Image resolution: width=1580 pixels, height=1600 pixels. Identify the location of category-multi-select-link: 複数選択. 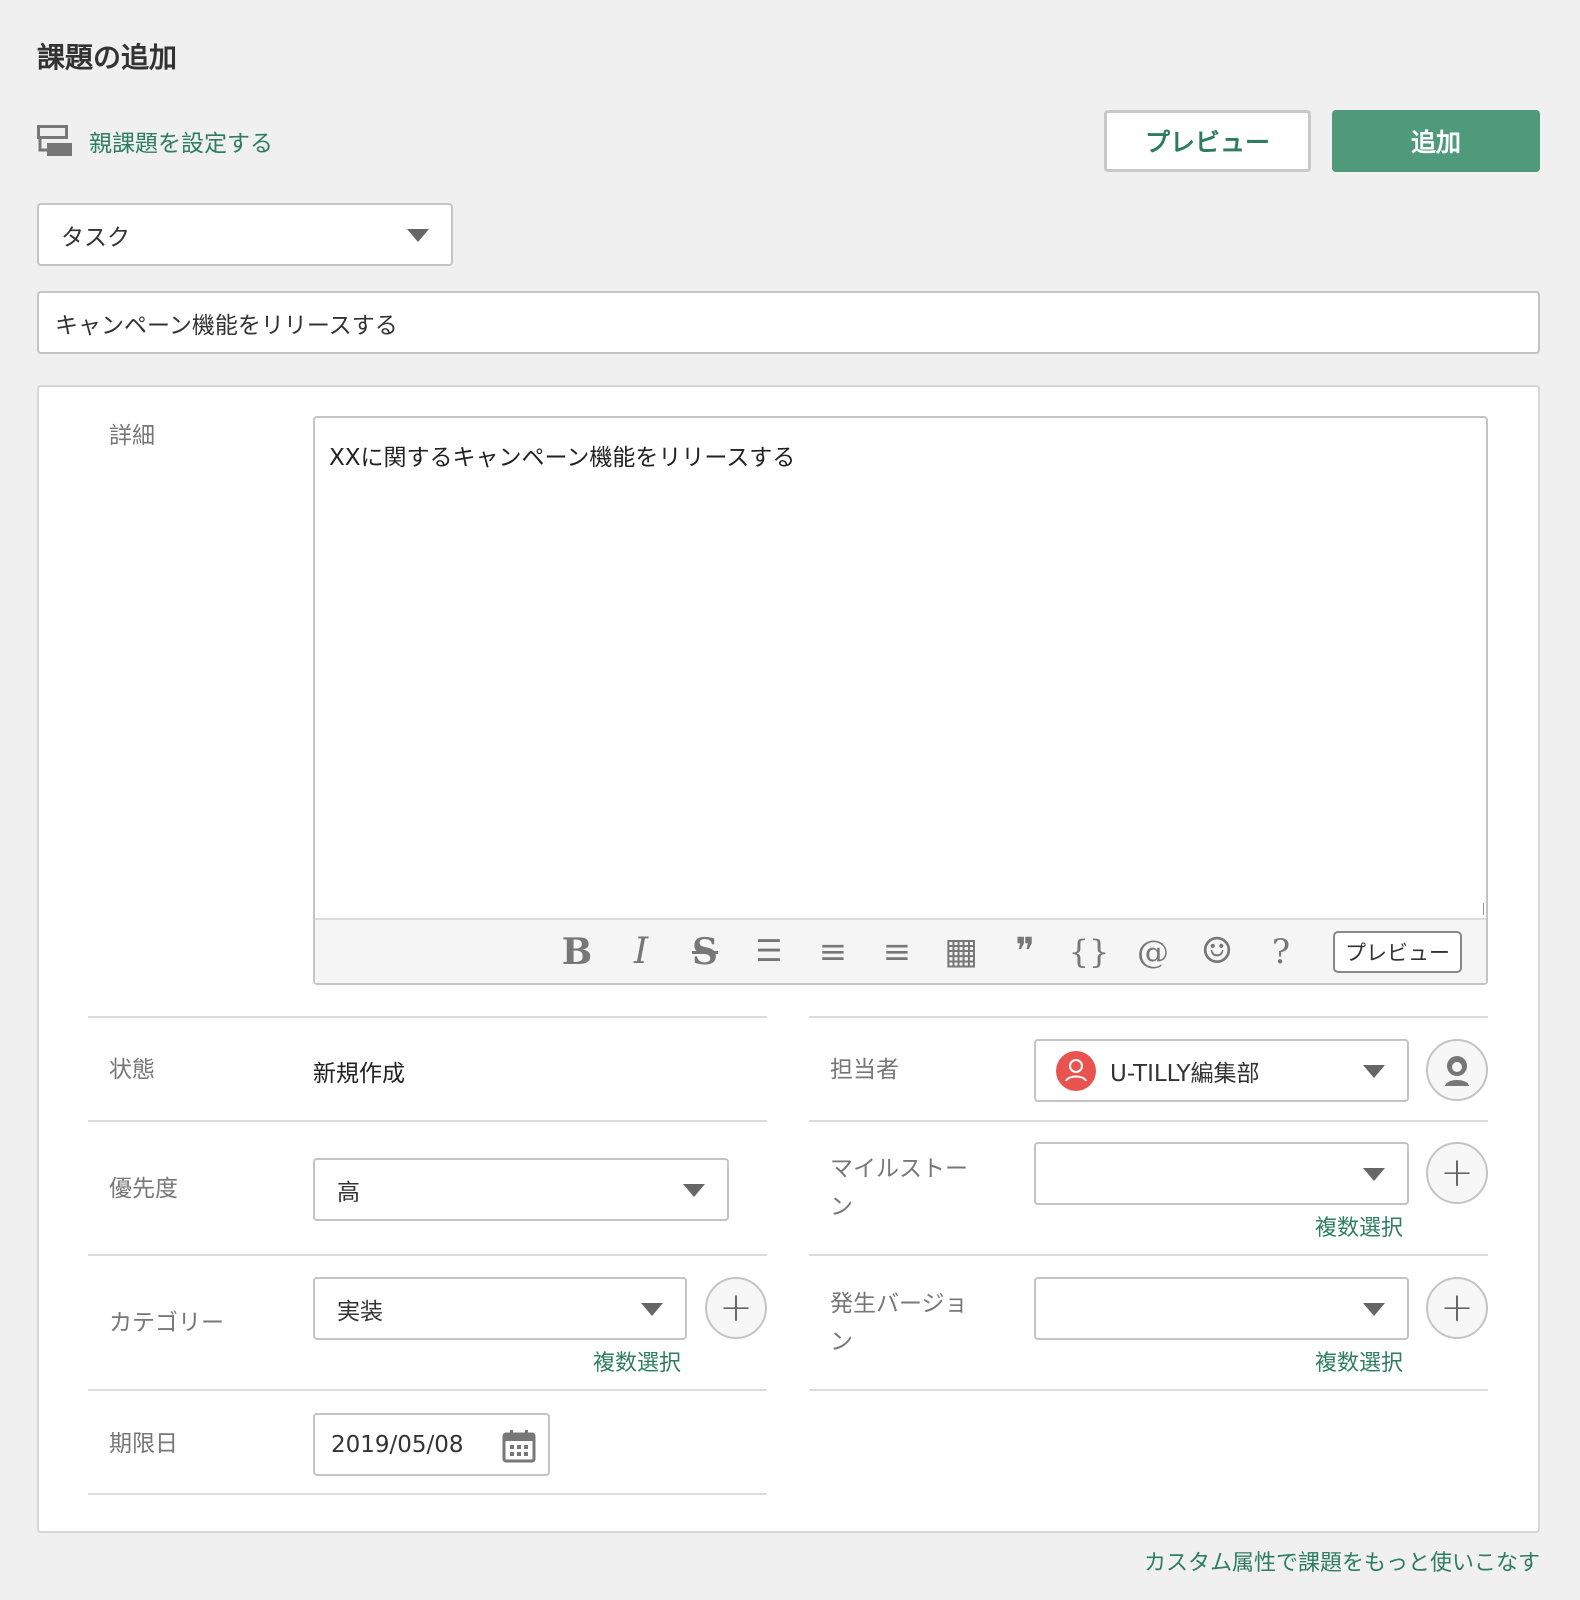
(637, 1361).